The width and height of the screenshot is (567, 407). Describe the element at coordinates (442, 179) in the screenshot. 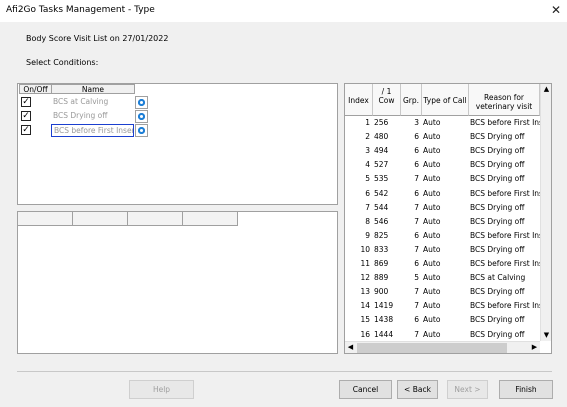

I see `table-row: 5 535 7 Auto BCS Drying off` at that location.